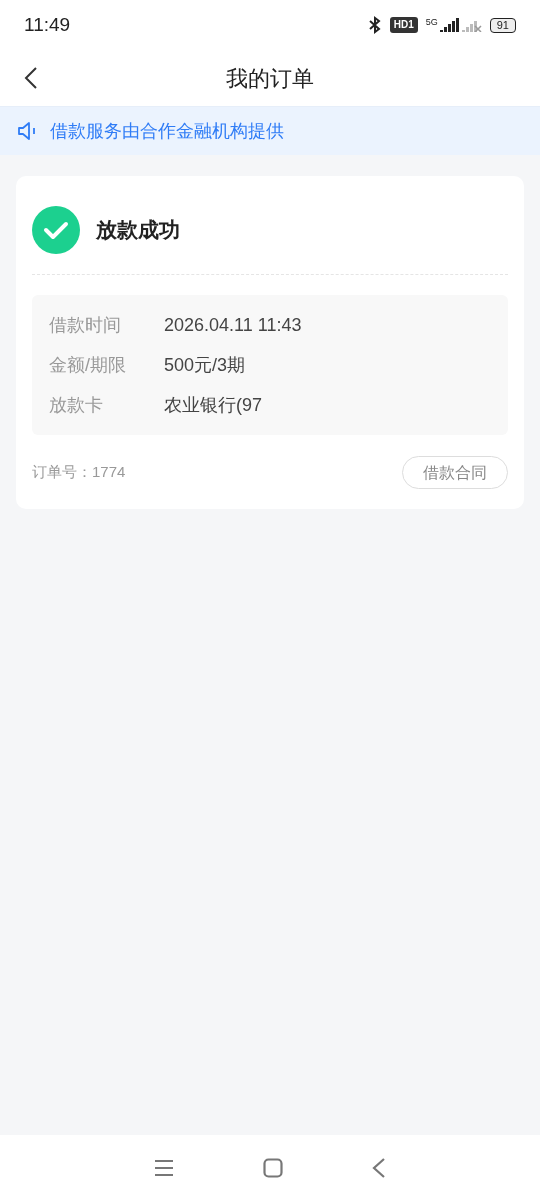 The height and width of the screenshot is (1200, 540). I want to click on check-circle-icon, so click(56, 230).